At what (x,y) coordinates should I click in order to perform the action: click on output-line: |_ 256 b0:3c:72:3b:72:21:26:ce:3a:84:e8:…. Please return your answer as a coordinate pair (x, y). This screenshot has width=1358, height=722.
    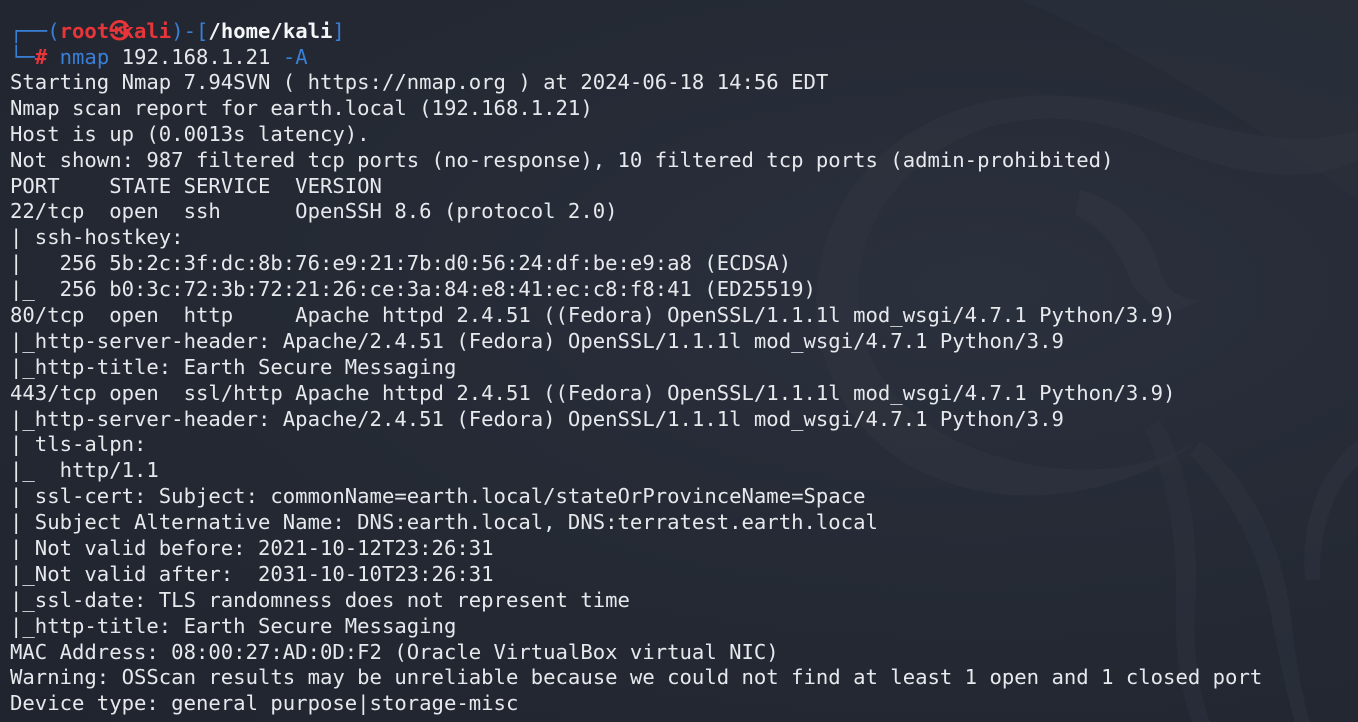
    Looking at the image, I should click on (413, 289).